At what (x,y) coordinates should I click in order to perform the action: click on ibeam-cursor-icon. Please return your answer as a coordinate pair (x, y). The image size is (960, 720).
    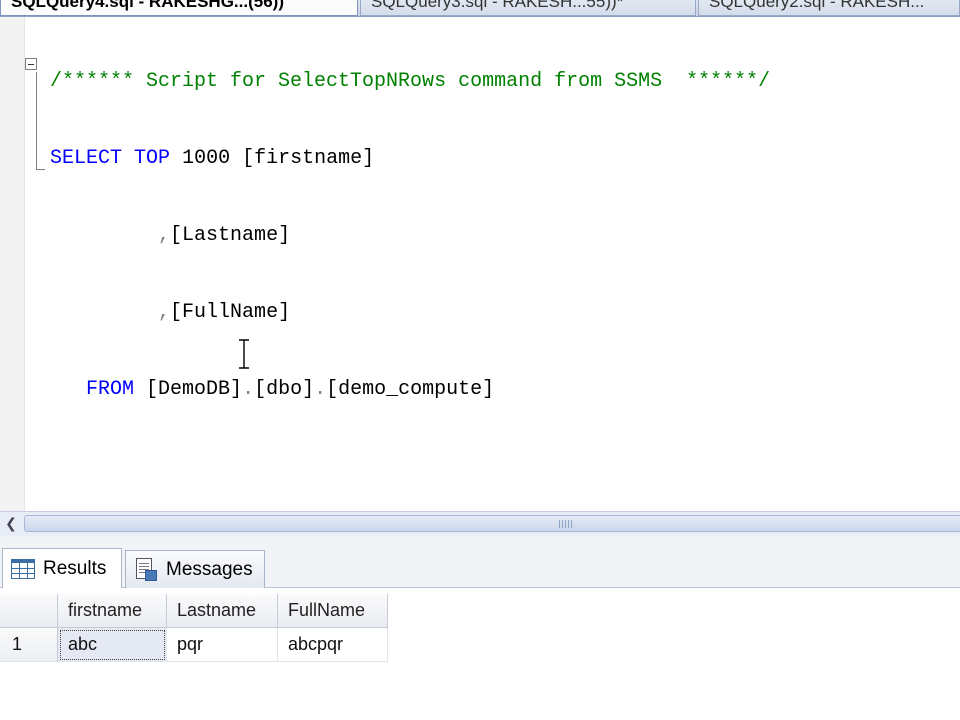
    Looking at the image, I should click on (244, 354).